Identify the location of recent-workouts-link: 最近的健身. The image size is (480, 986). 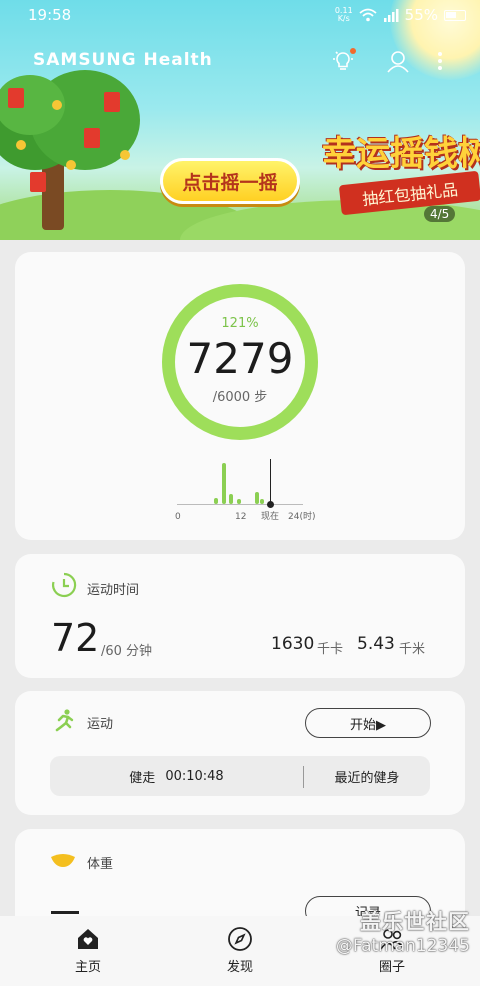
(367, 776).